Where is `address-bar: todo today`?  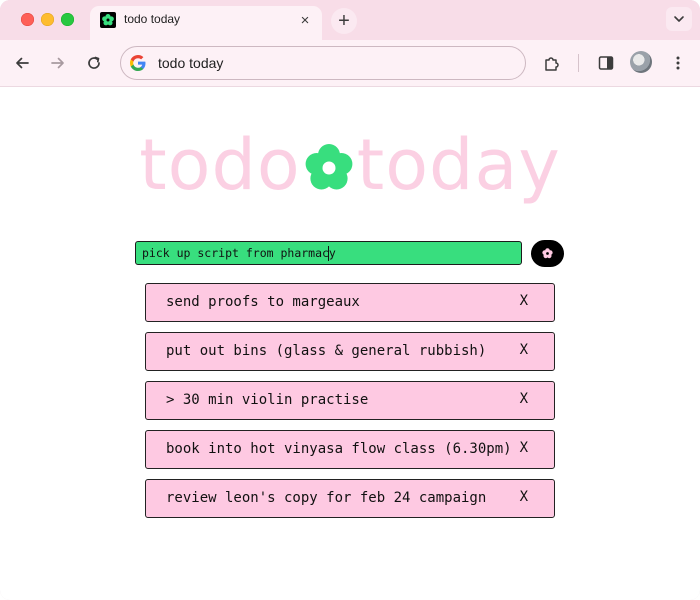 address-bar: todo today is located at coordinates (323, 63).